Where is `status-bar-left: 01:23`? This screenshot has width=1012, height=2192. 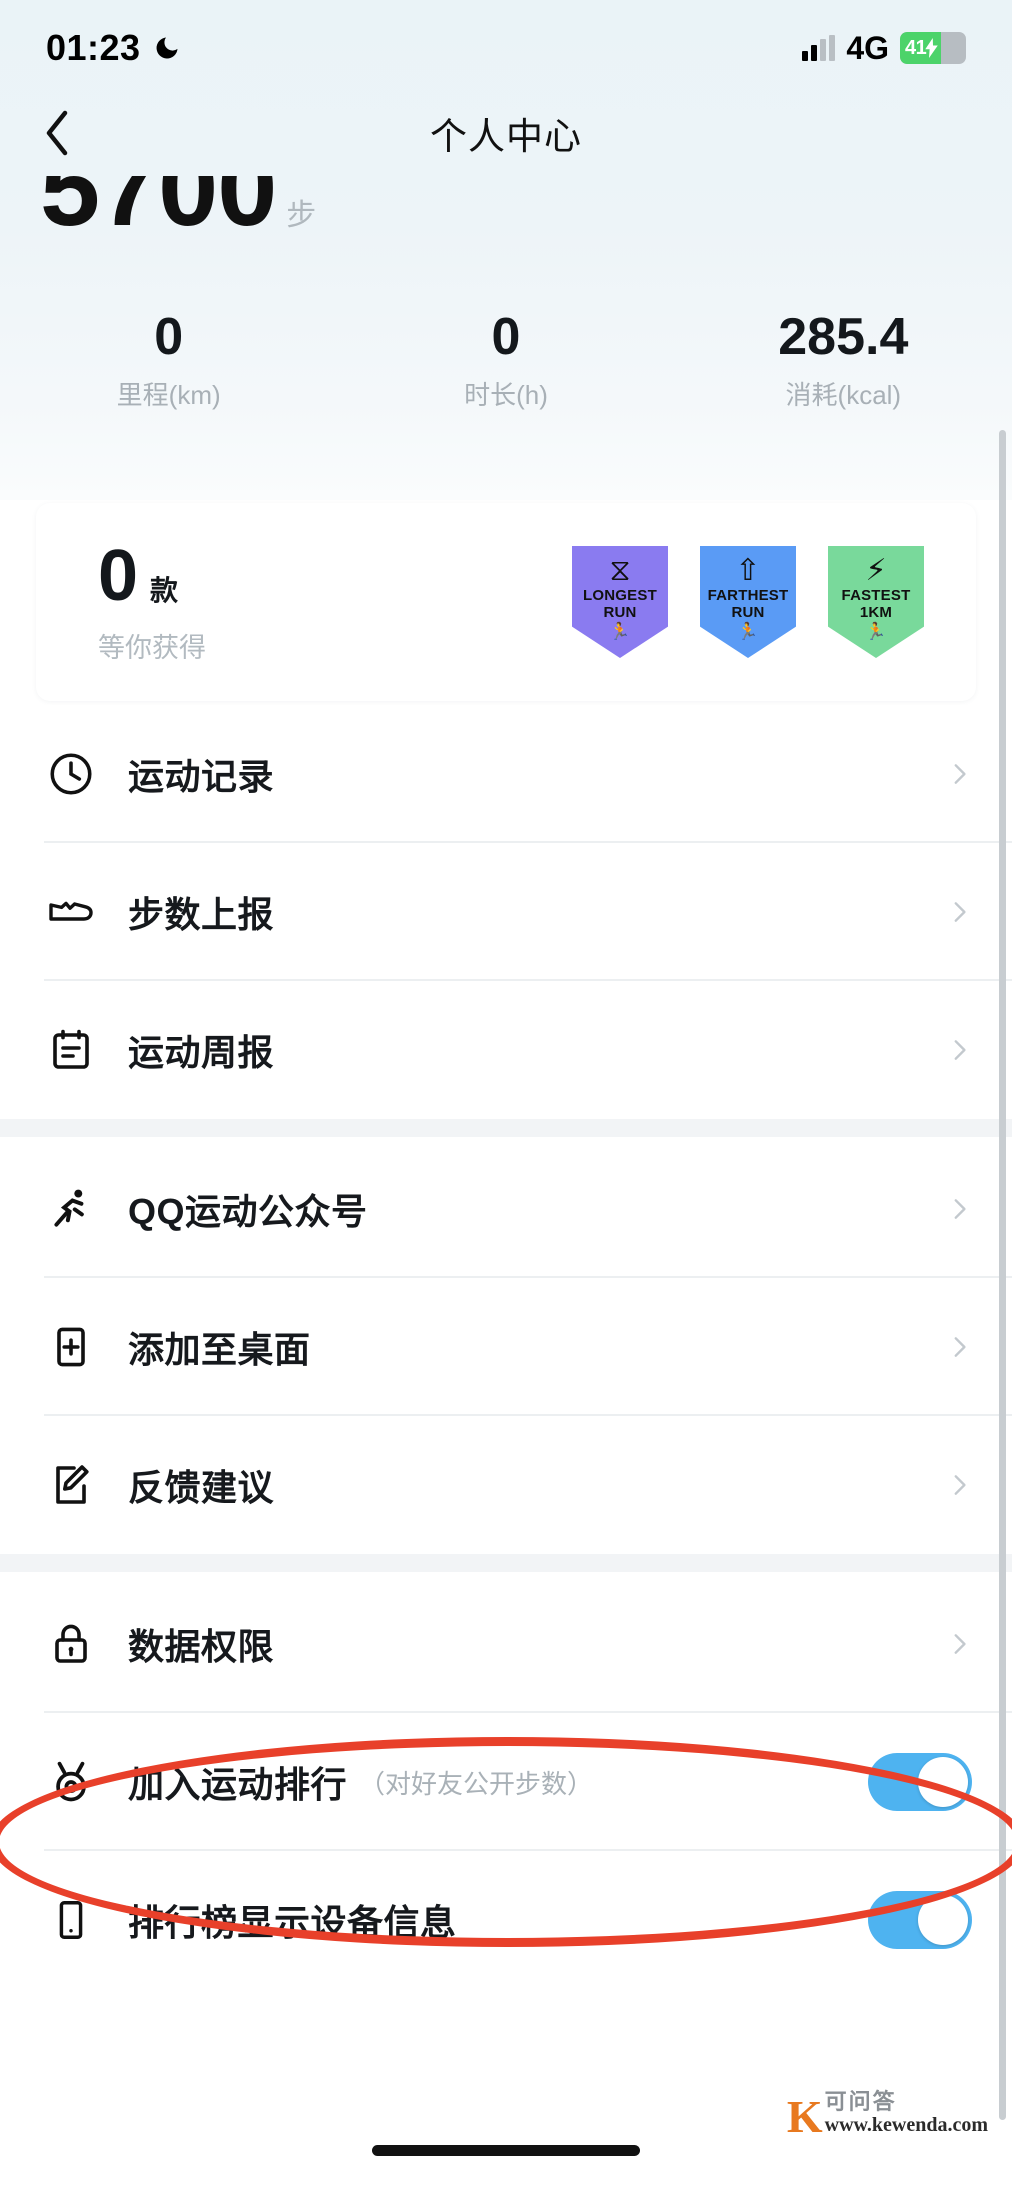
status-bar-left: 01:23 is located at coordinates (113, 48).